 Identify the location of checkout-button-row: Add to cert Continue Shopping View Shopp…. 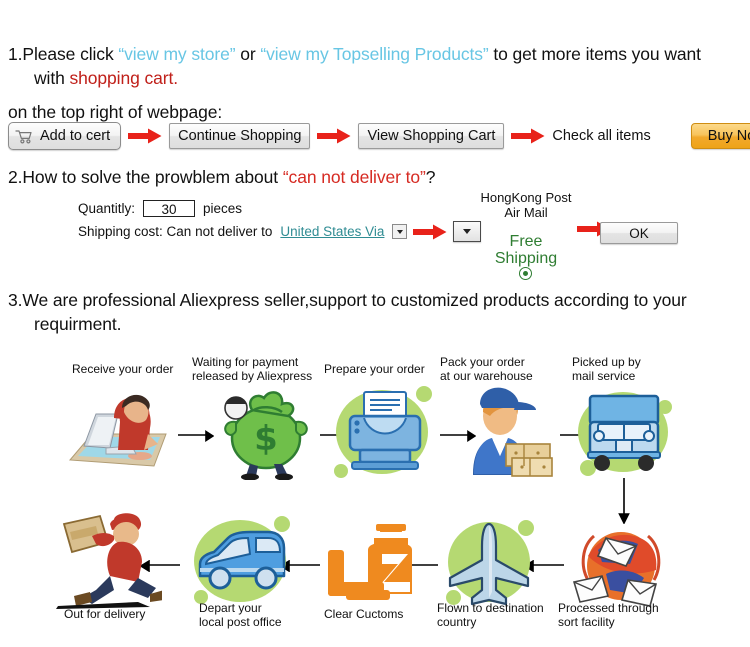
(379, 136).